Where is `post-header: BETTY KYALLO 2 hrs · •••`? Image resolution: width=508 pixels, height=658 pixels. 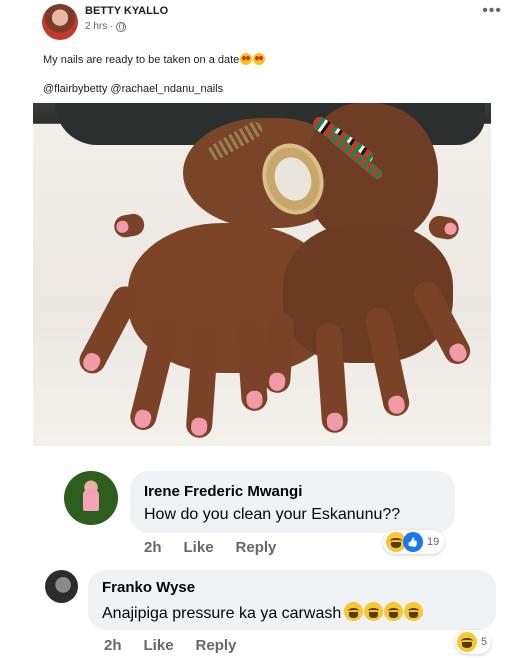
post-header: BETTY KYALLO 2 hrs · ••• is located at coordinates (272, 21).